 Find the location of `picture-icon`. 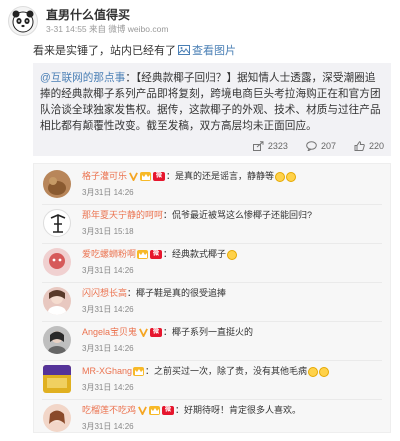

picture-icon is located at coordinates (184, 50).